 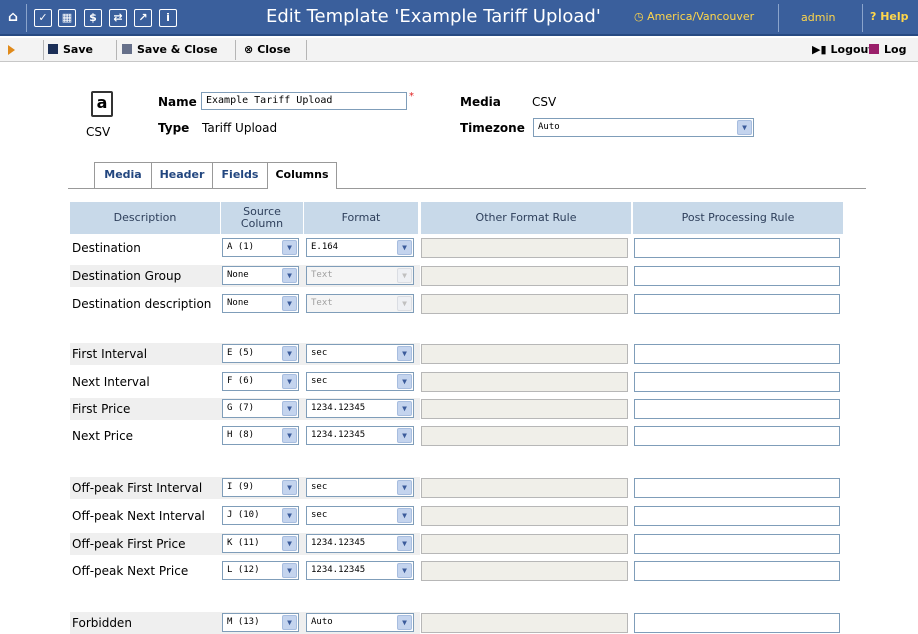 I want to click on source-column-value: None, so click(x=238, y=275).